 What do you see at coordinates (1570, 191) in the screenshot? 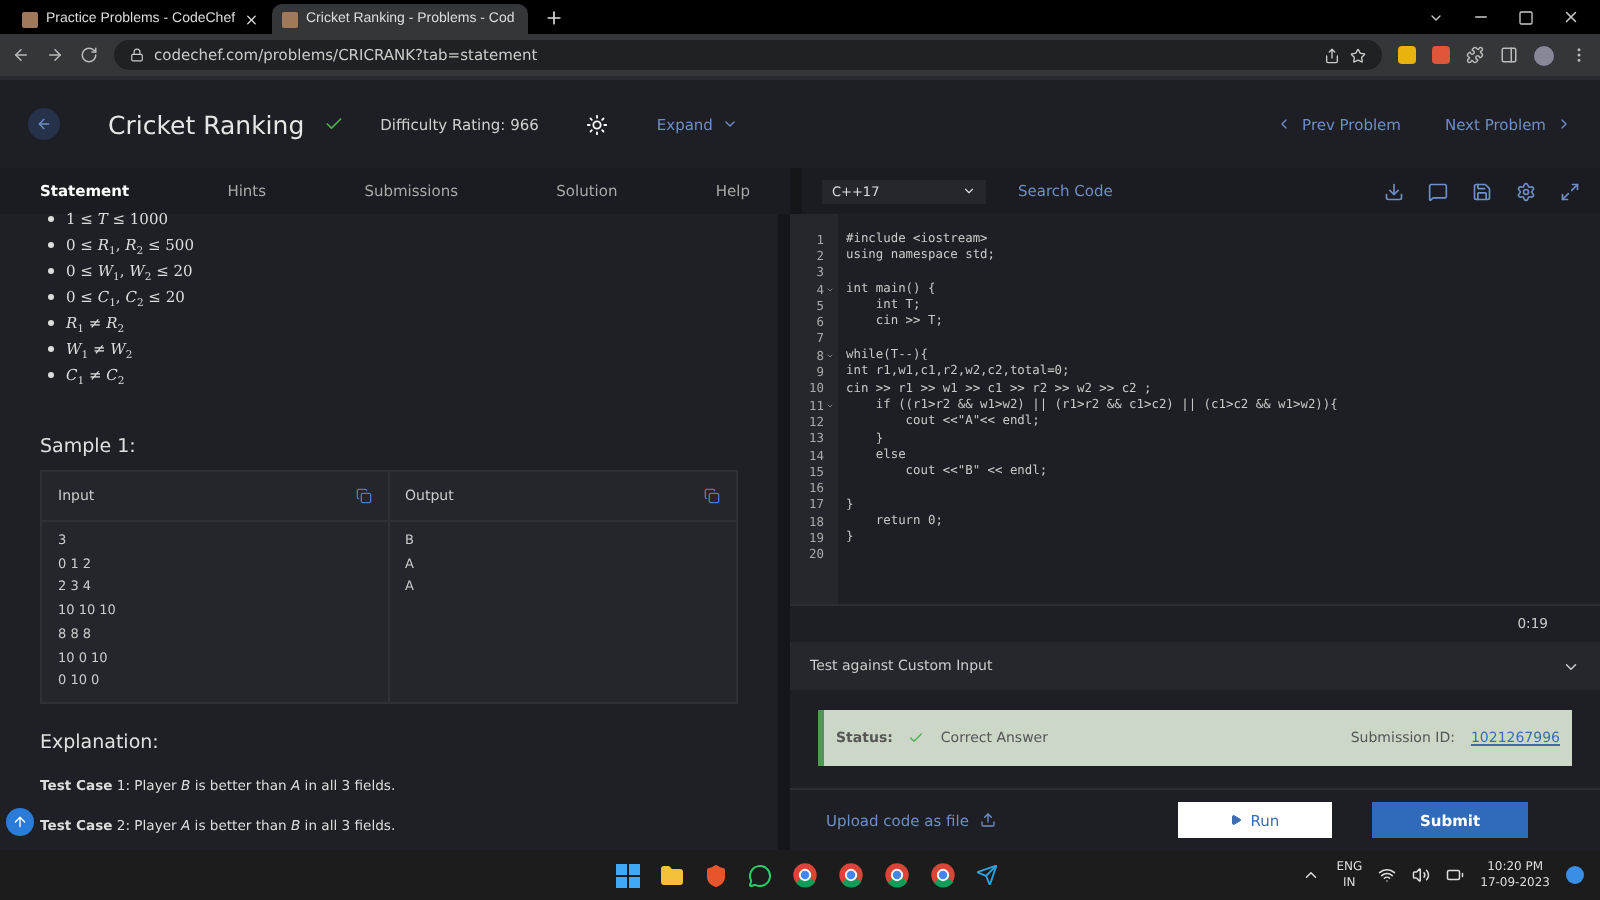
I see `fullscreen-icon` at bounding box center [1570, 191].